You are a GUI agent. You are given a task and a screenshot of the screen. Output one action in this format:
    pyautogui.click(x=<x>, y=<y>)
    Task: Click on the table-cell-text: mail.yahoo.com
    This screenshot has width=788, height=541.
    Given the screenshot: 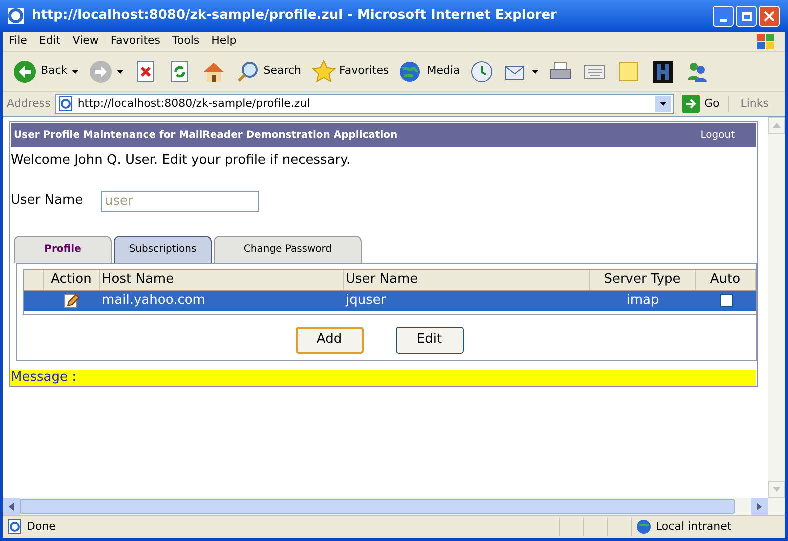 What is the action you would take?
    pyautogui.click(x=153, y=301)
    